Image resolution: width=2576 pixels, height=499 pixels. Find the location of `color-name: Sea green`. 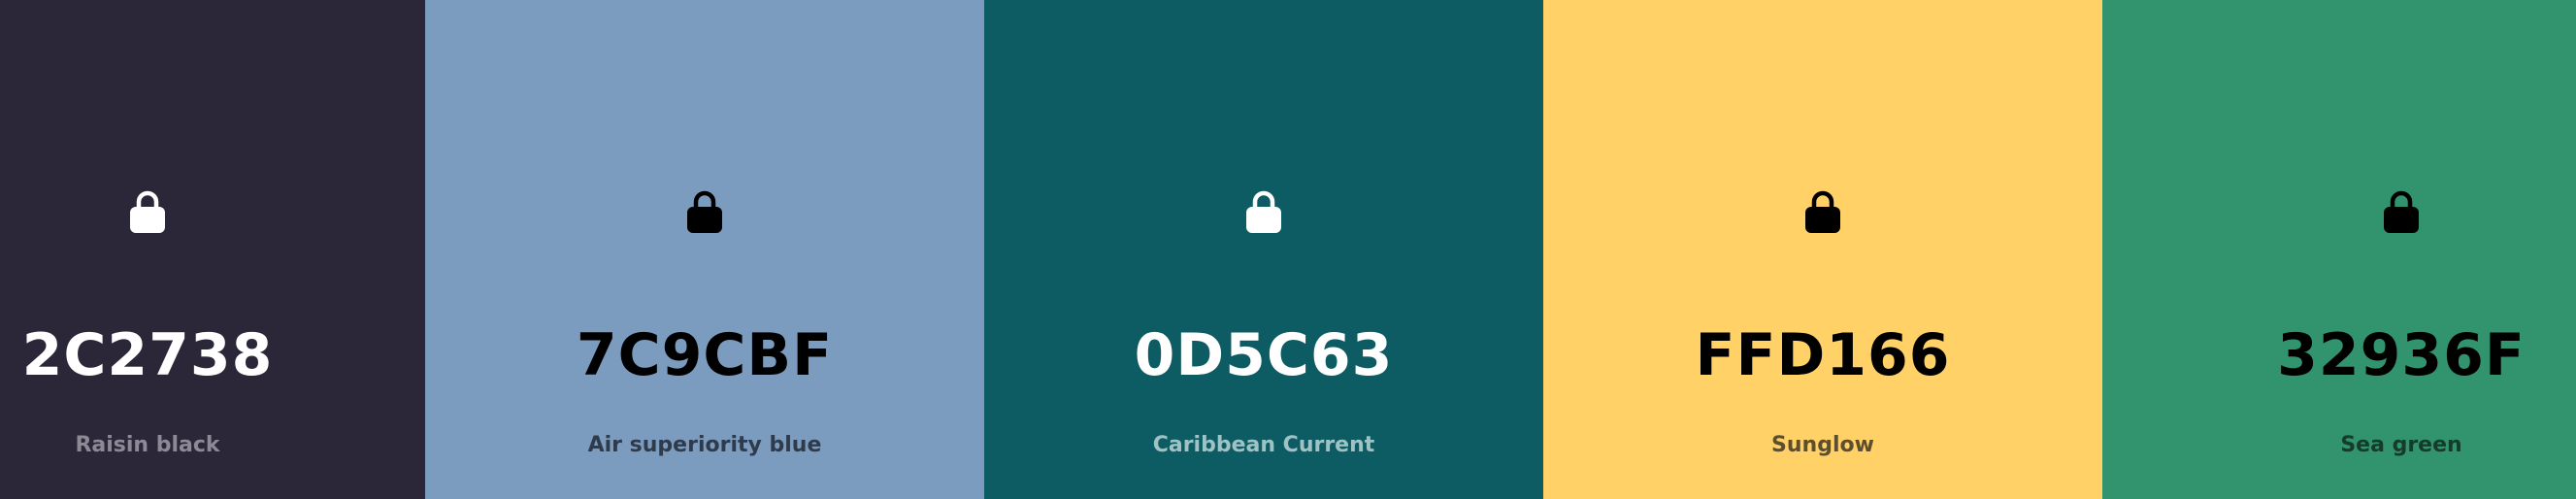

color-name: Sea green is located at coordinates (2401, 445).